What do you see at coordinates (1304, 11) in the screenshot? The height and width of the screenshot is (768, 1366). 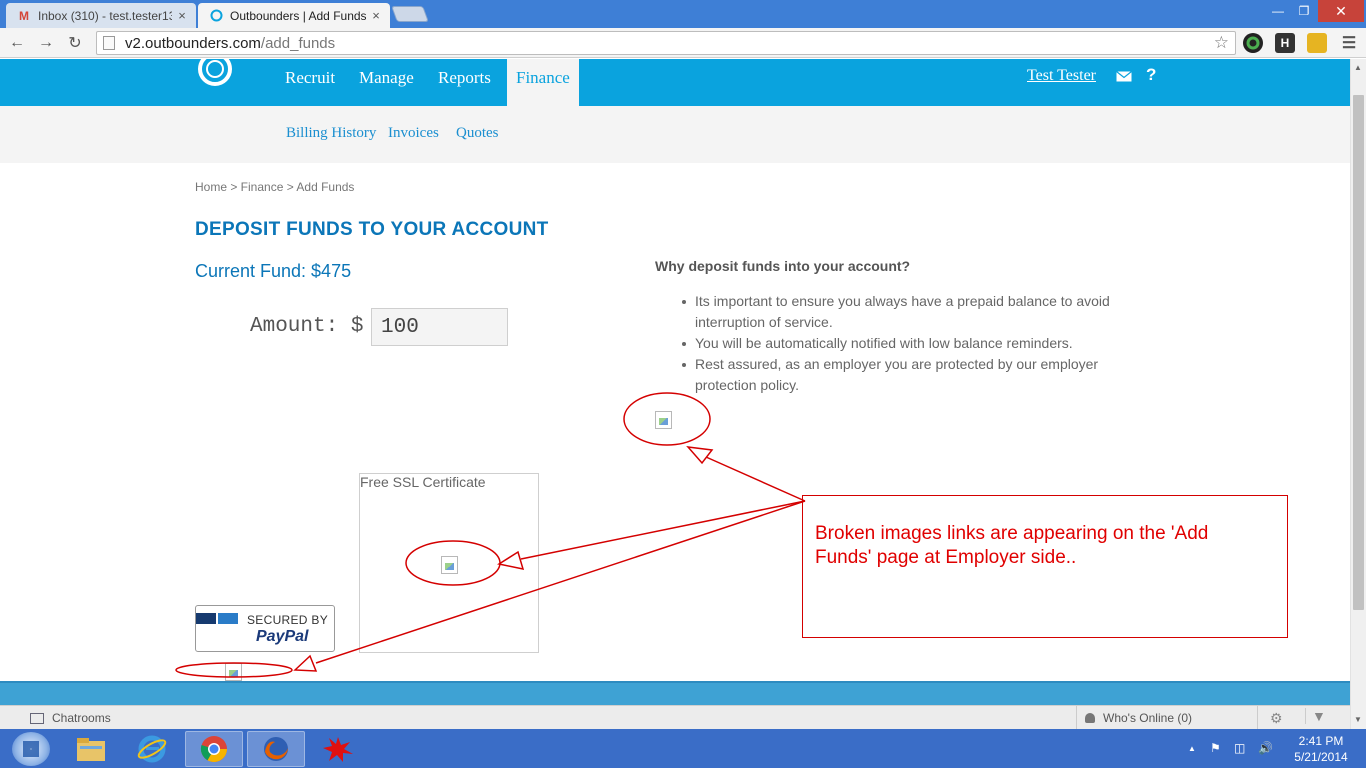 I see `restore-icon: ❐` at bounding box center [1304, 11].